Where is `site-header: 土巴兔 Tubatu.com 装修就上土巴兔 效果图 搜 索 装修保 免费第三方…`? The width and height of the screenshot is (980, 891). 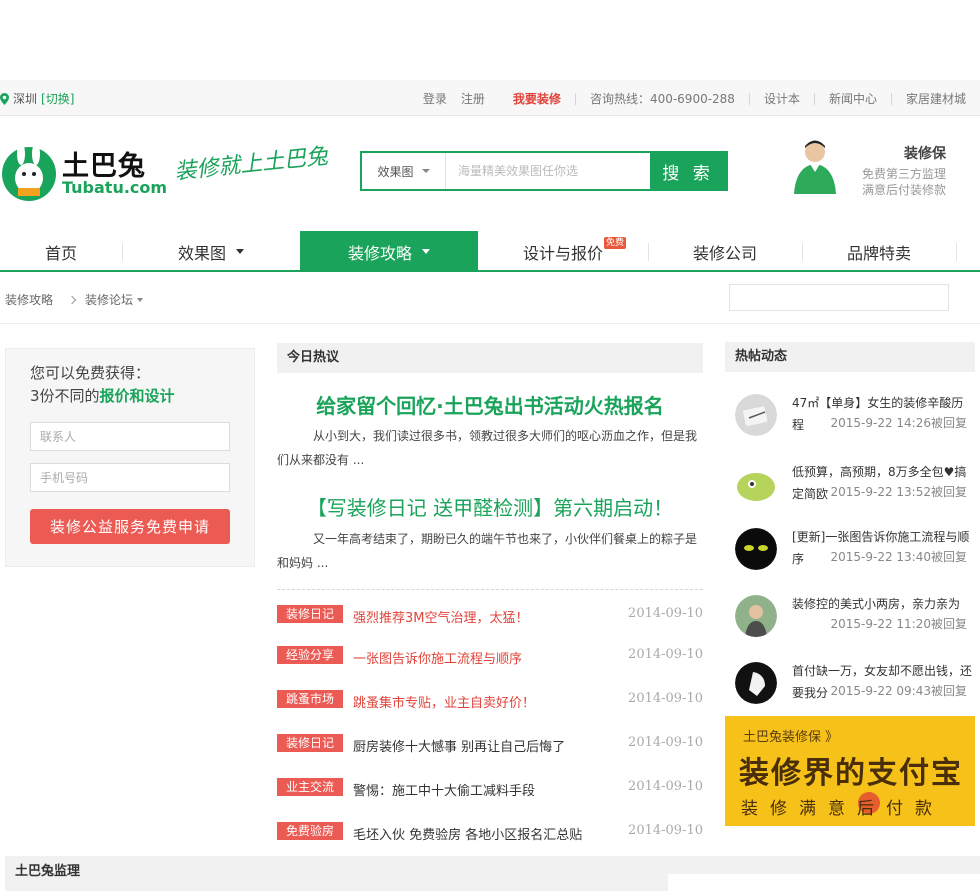 site-header: 土巴兔 Tubatu.com 装修就上土巴兔 效果图 搜 索 装修保 免费第三方… is located at coordinates (490, 173).